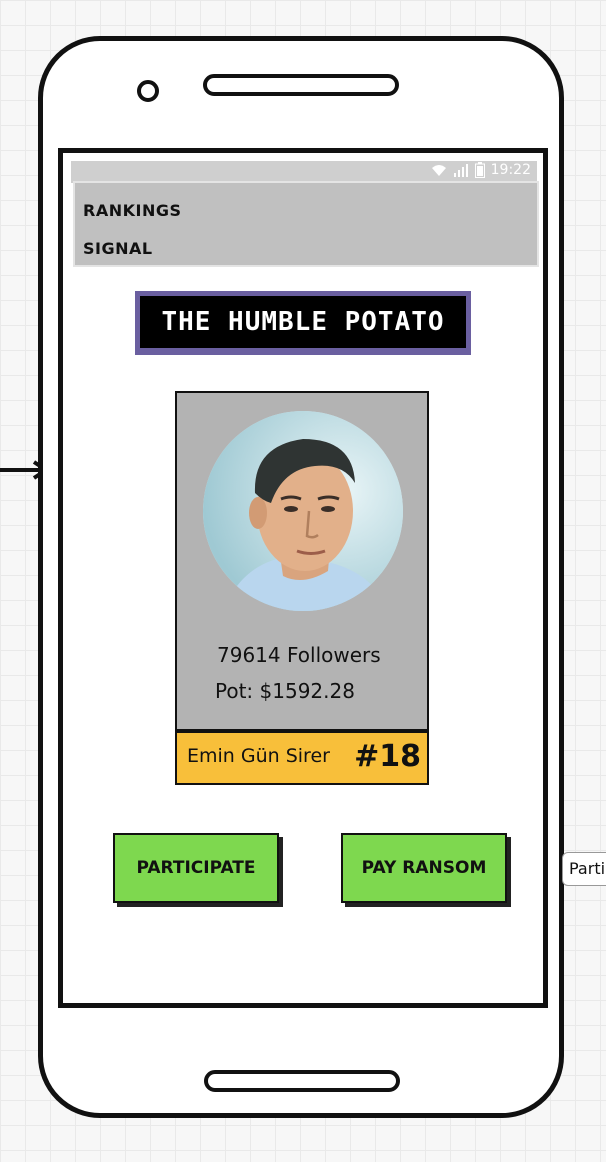 The width and height of the screenshot is (606, 1162). I want to click on rank-badge: #18, so click(387, 756).